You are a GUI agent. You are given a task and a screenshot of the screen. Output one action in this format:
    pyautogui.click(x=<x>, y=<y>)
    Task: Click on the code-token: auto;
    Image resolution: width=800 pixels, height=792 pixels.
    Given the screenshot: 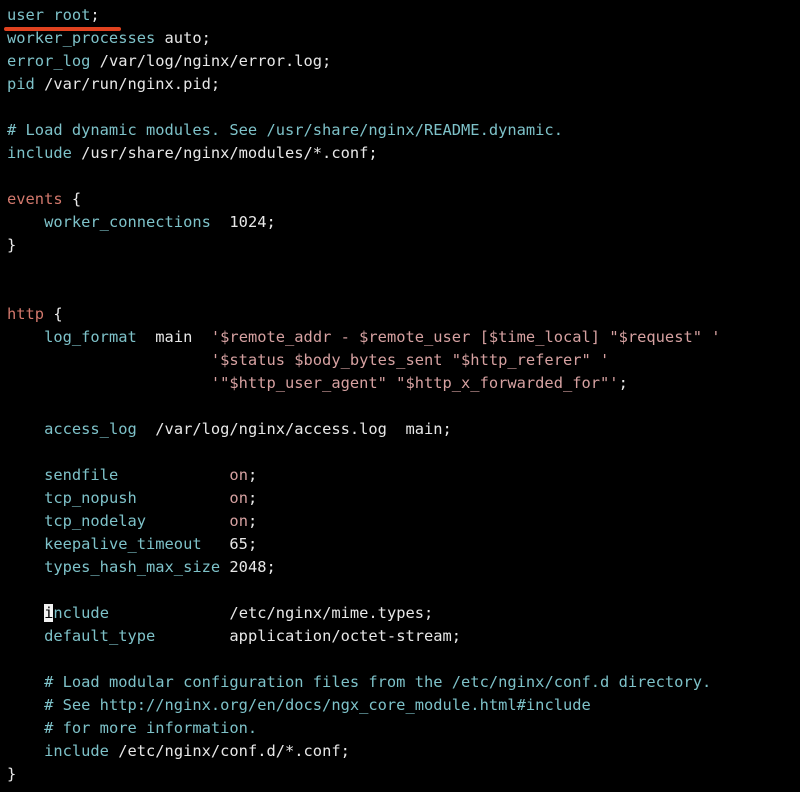 What is the action you would take?
    pyautogui.click(x=183, y=38)
    